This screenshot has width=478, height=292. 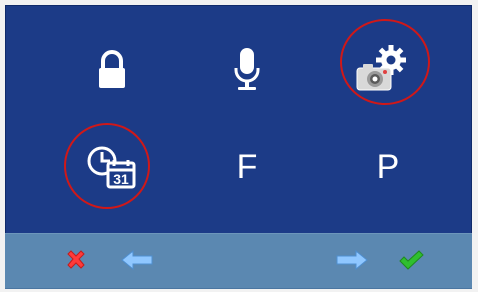 I want to click on confirm-button, so click(x=411, y=260).